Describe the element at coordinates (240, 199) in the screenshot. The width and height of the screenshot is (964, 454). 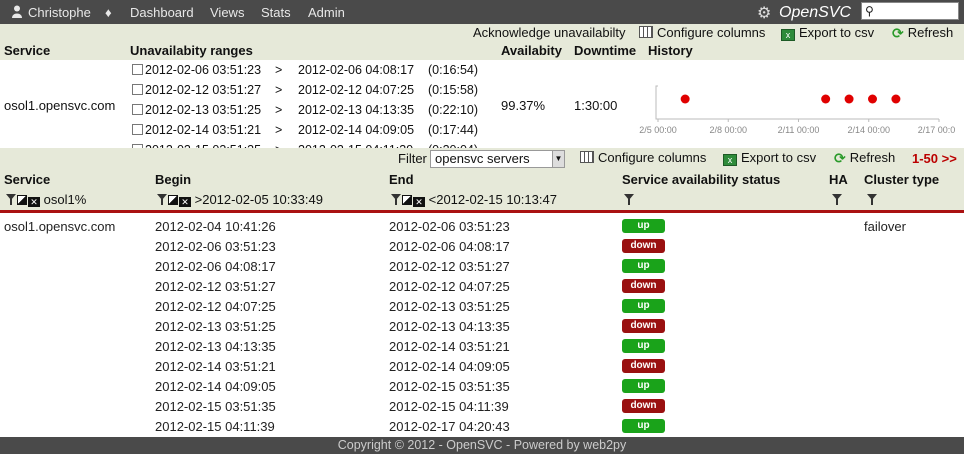
I see `begin-filter: ✕ >2012-02-05 10:33:49` at that location.